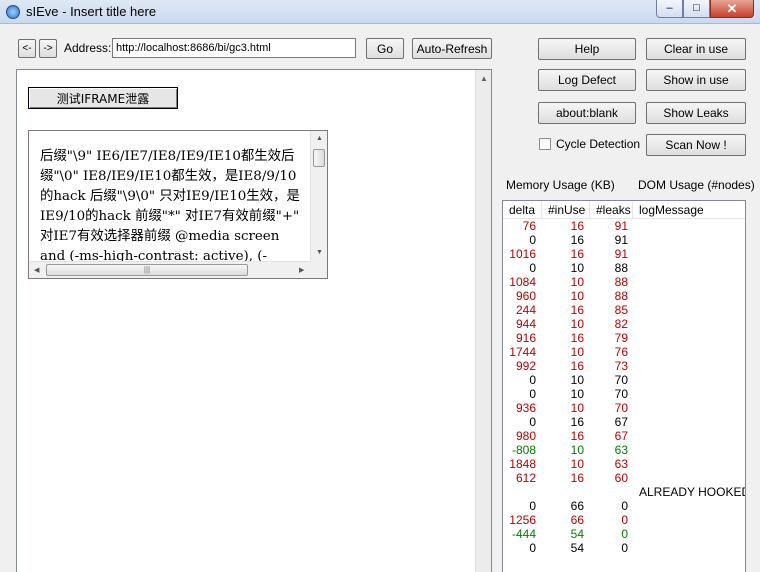 The height and width of the screenshot is (572, 760). Describe the element at coordinates (689, 210) in the screenshot. I see `column-header-logmessage: logMessage` at that location.